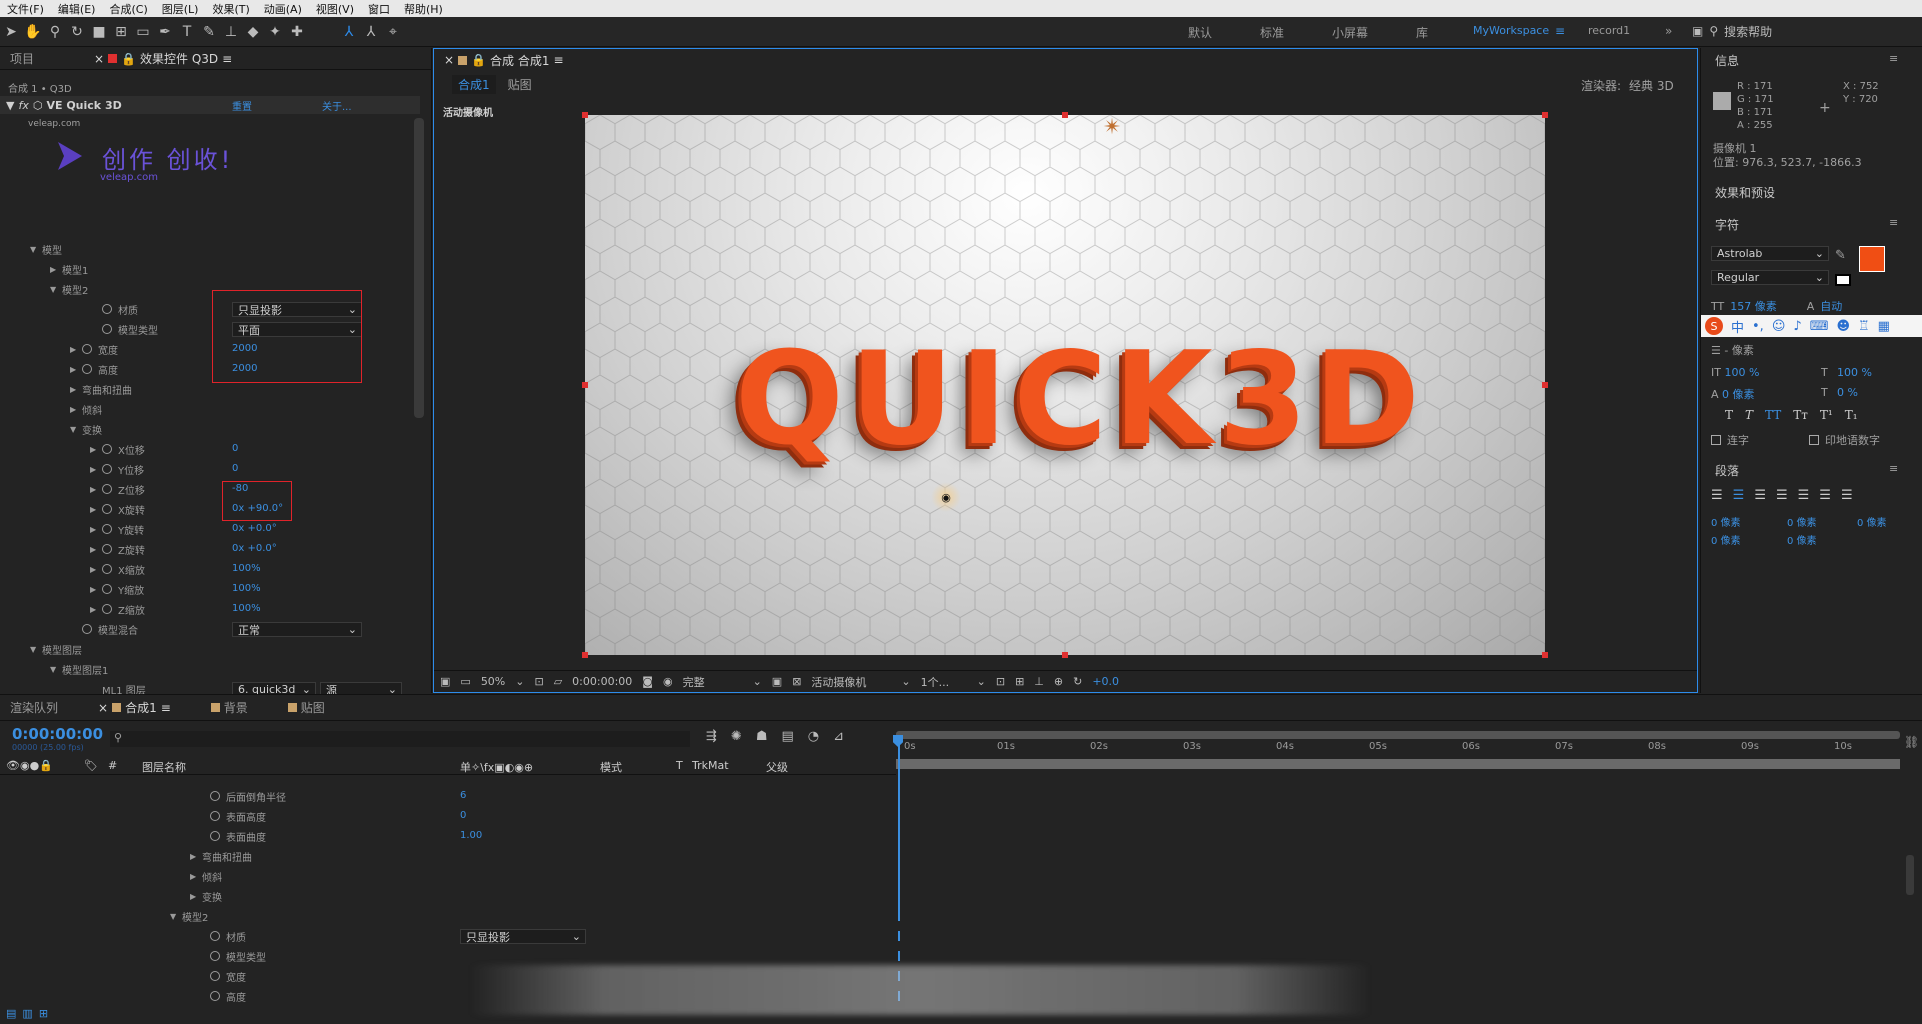 This screenshot has width=1922, height=1024. I want to click on camera-select: 活动摄像机, so click(851, 682).